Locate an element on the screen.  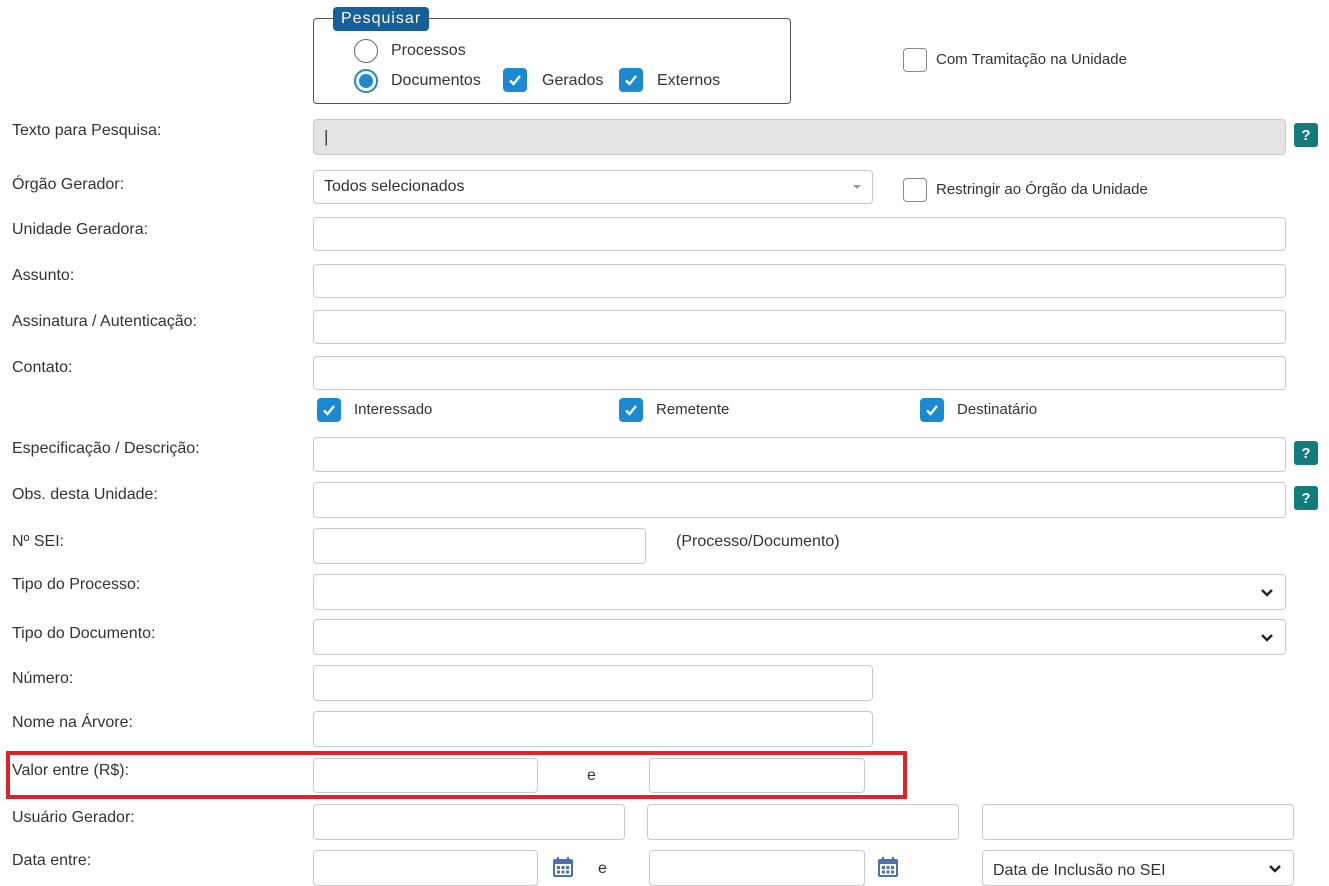
tipo-documento-label: Tipo do Documento: is located at coordinates (84, 633).